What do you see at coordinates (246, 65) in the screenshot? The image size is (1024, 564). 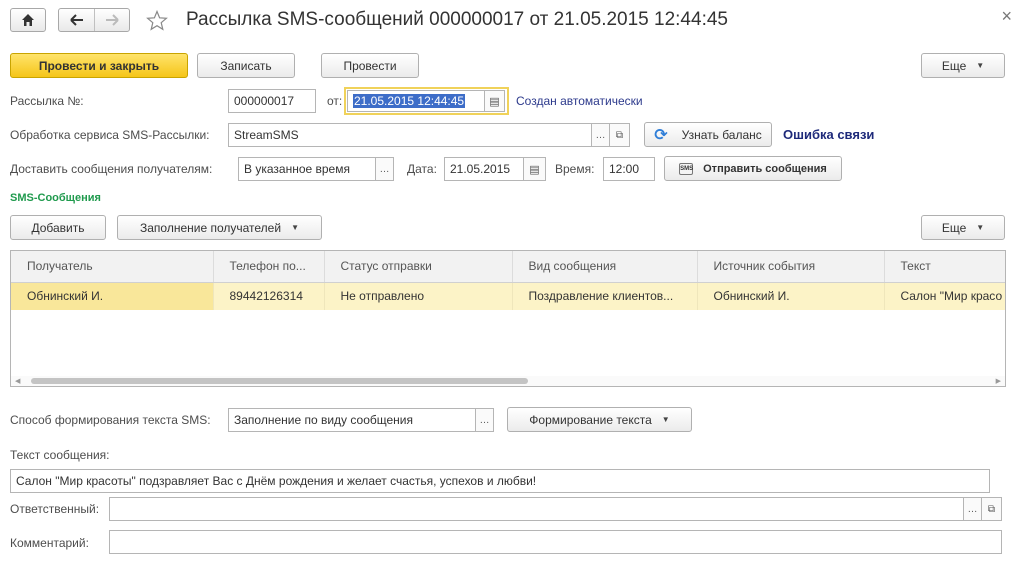 I see `save-button: Записать` at bounding box center [246, 65].